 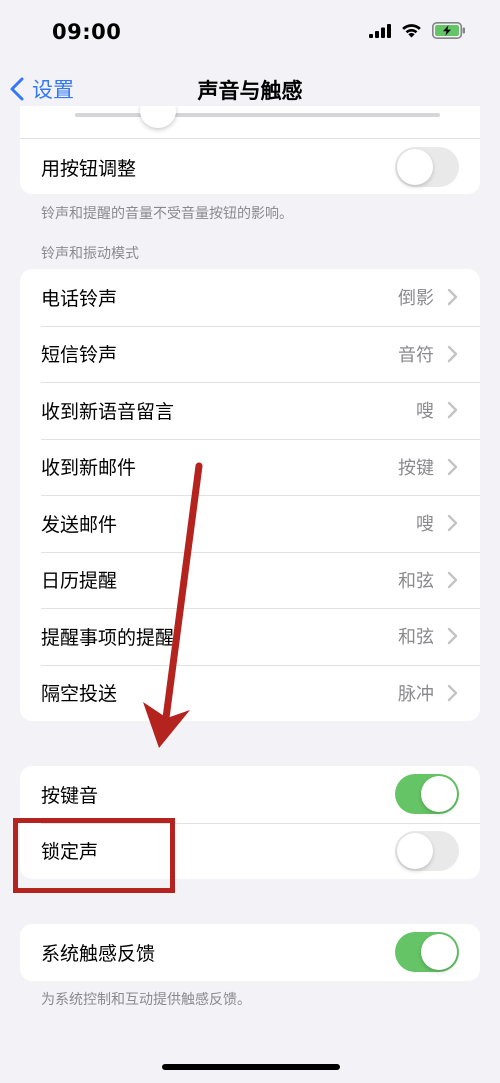 I want to click on row-label: 按键音, so click(x=70, y=795).